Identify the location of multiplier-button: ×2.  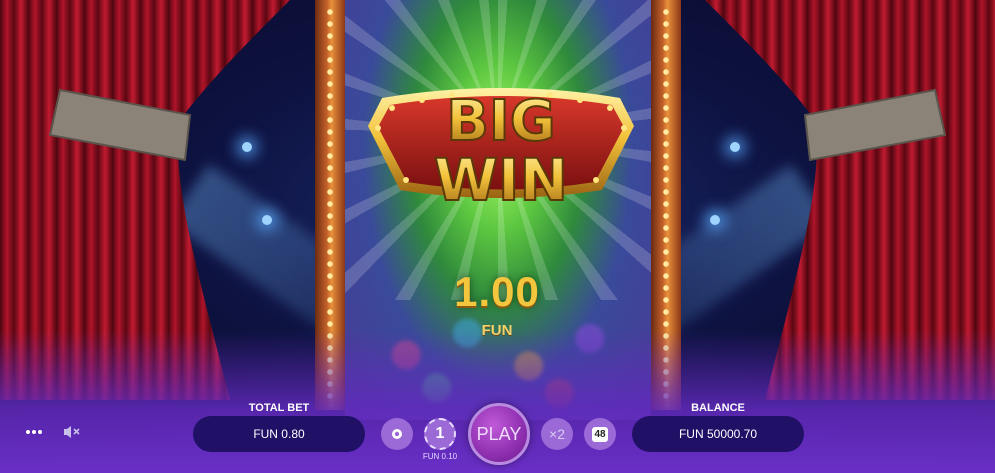
(557, 434).